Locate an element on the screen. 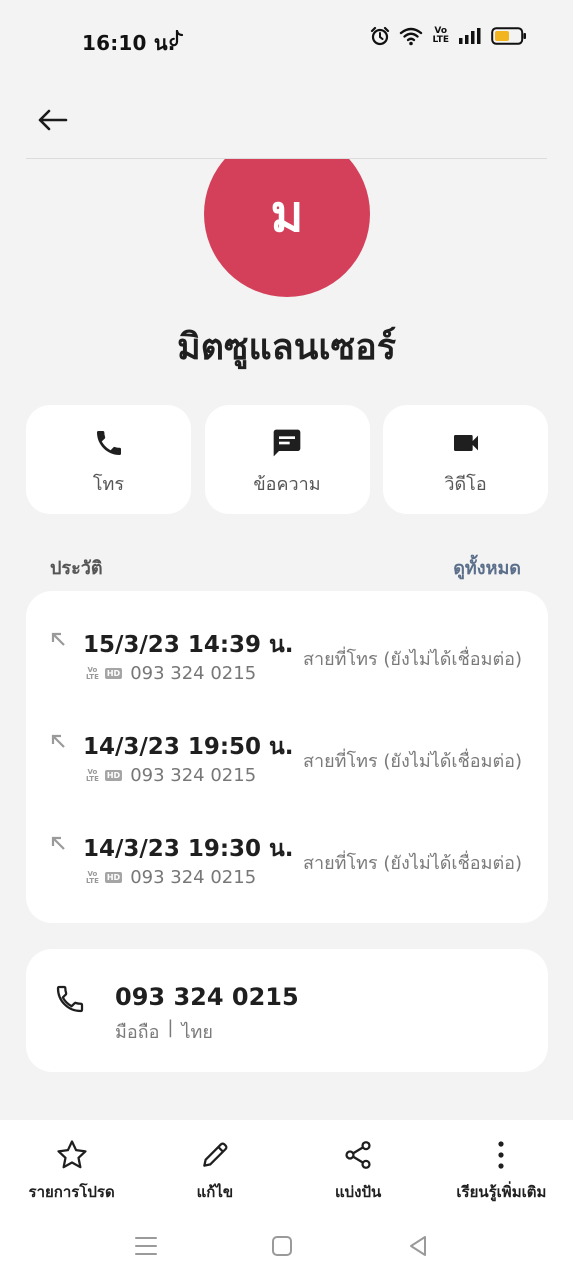 Image resolution: width=573 pixels, height=1280 pixels. alarm-icon is located at coordinates (380, 36).